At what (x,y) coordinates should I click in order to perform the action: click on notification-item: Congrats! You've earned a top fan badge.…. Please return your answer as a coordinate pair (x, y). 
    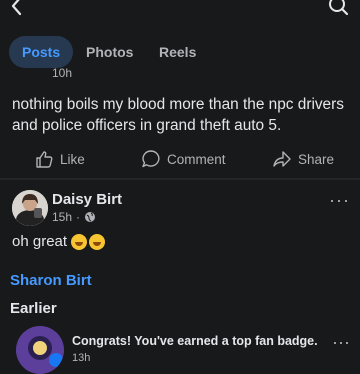
    Looking at the image, I should click on (180, 348).